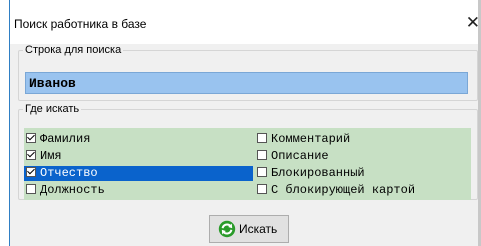 Image resolution: width=481 pixels, height=246 pixels. What do you see at coordinates (80, 24) in the screenshot?
I see `dialog-title: Поиск работника в базе` at bounding box center [80, 24].